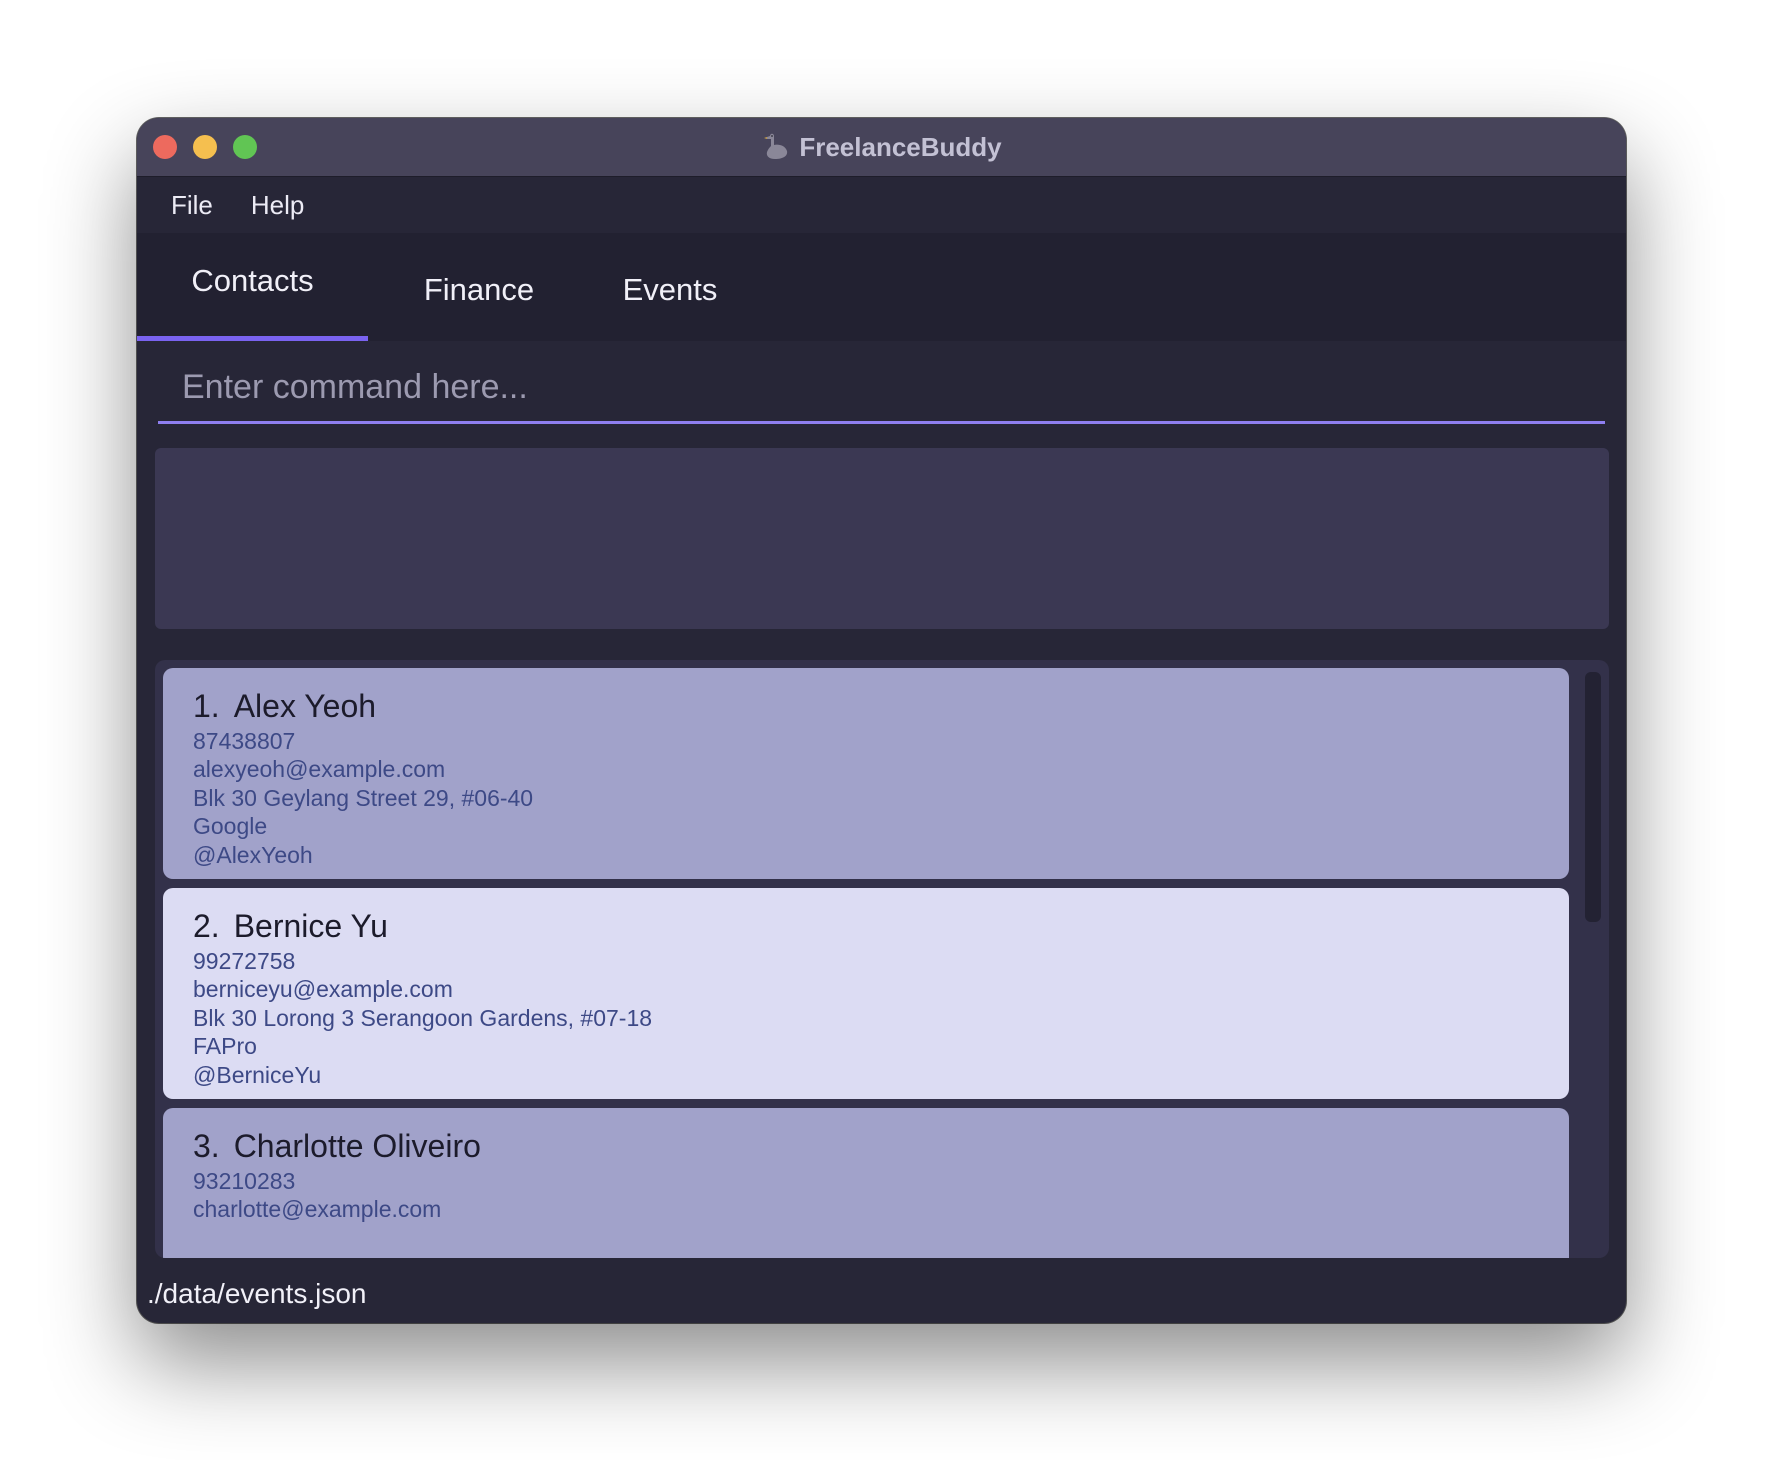  I want to click on contact-phone: 93210283, so click(244, 1181).